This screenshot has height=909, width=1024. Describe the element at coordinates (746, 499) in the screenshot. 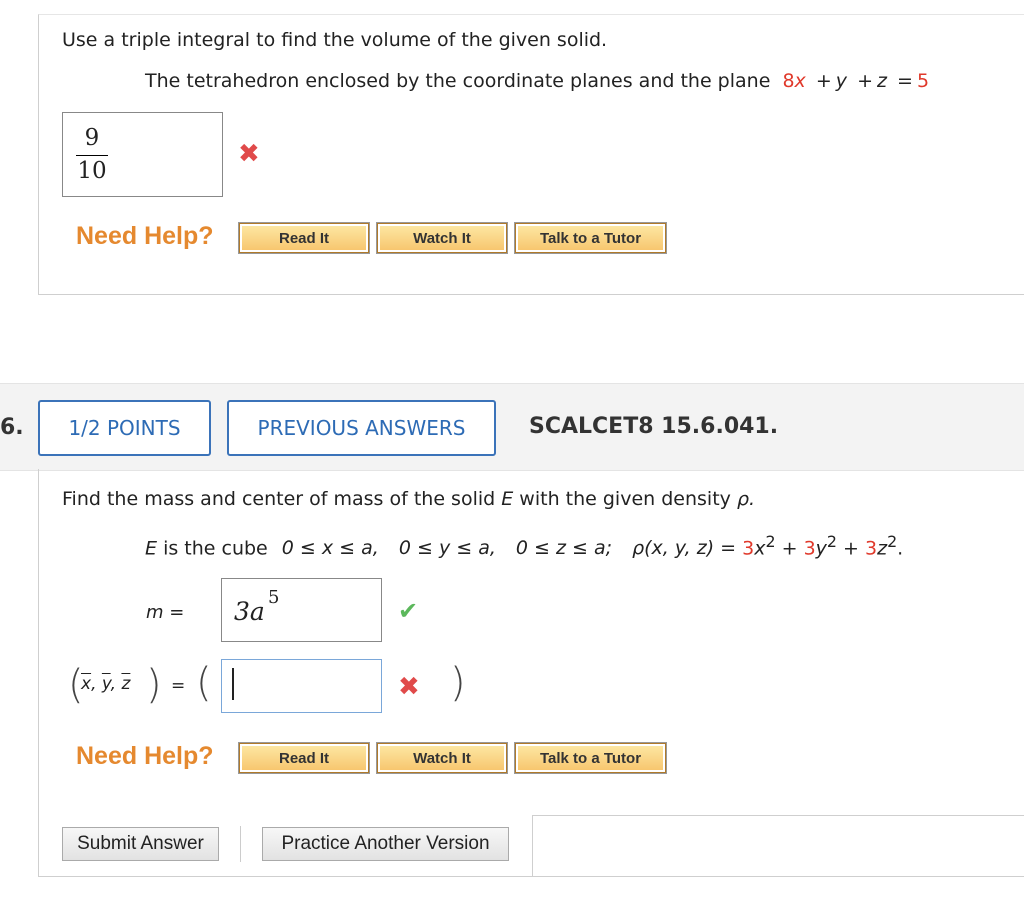

I see `density-symbol: ρ.` at that location.